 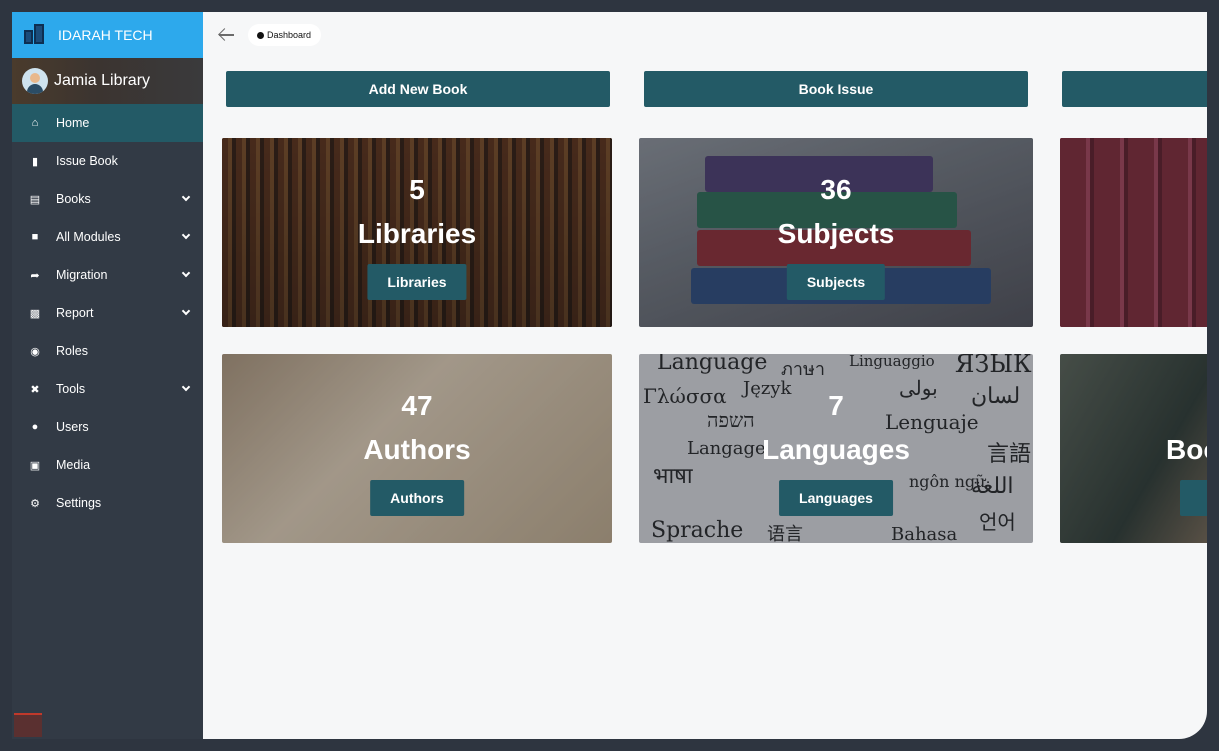 I want to click on brand-logo-icon, so click(x=35, y=35).